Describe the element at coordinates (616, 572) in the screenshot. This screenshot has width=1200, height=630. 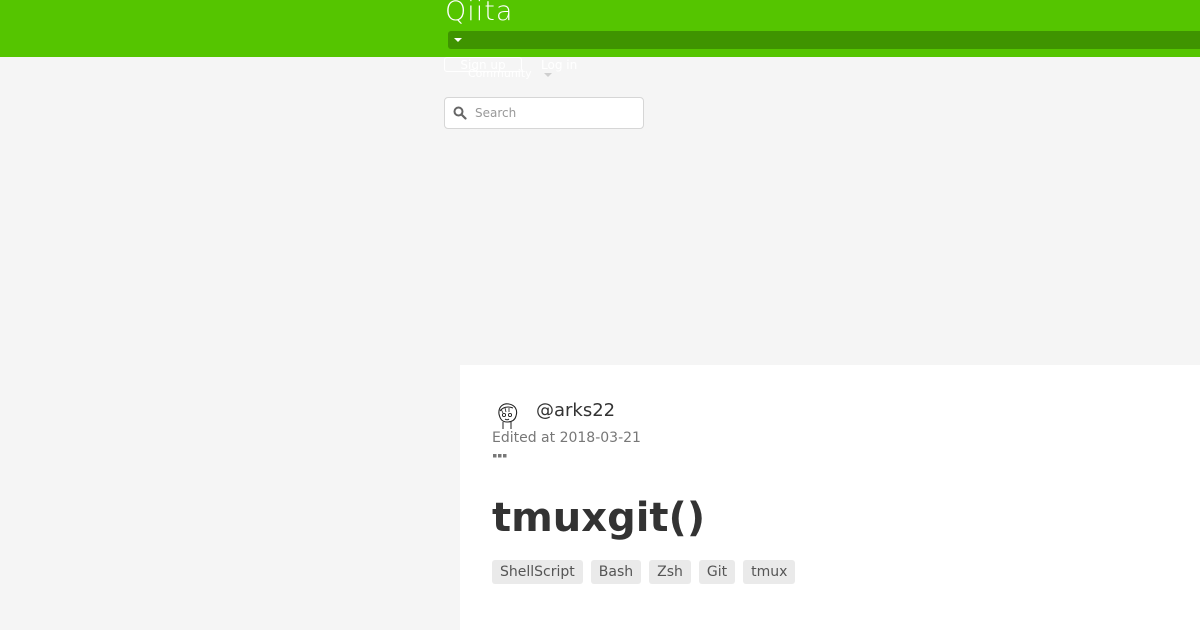
I see `tag-bash: Bash` at that location.